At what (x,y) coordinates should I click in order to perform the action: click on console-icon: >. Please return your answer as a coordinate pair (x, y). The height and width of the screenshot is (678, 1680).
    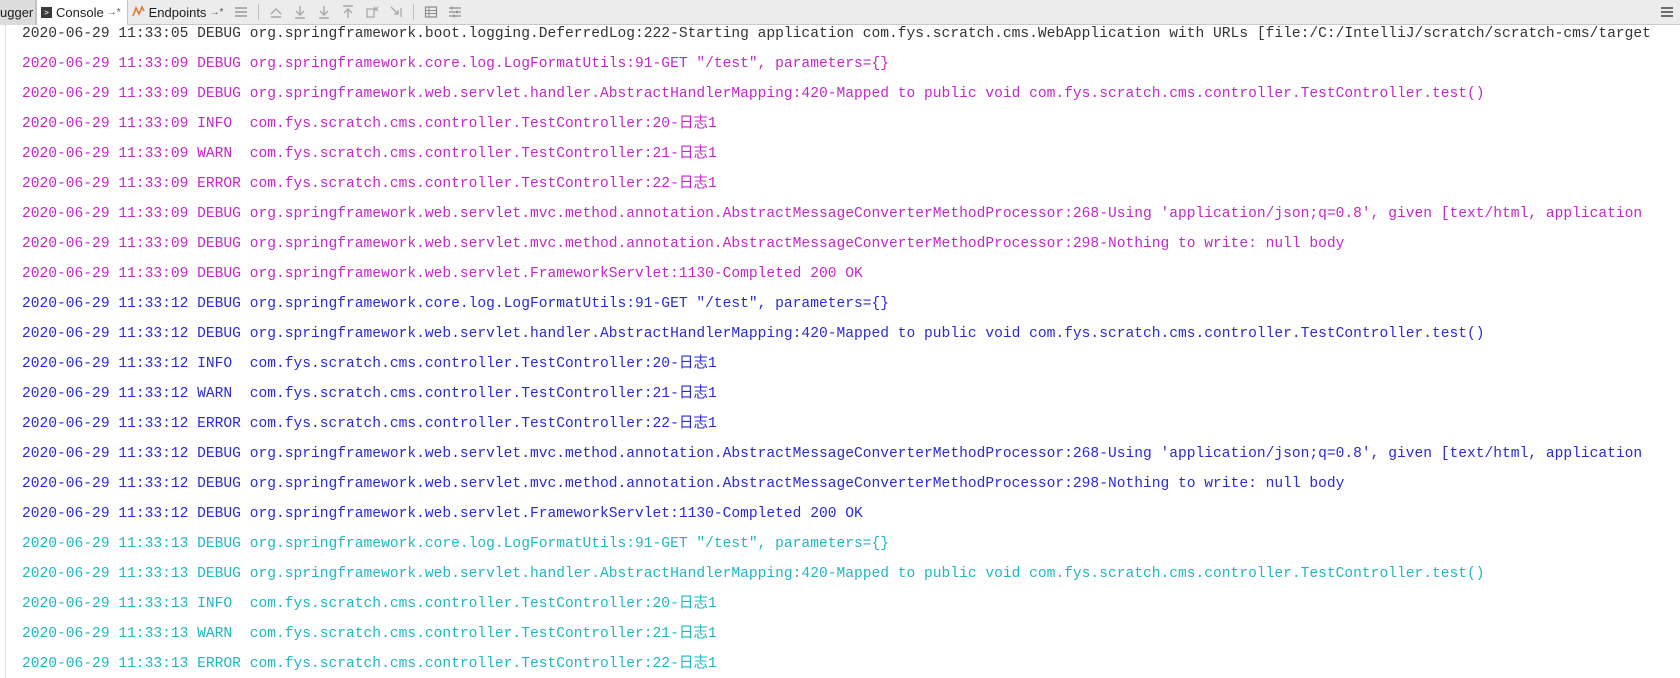
    Looking at the image, I should click on (46, 12).